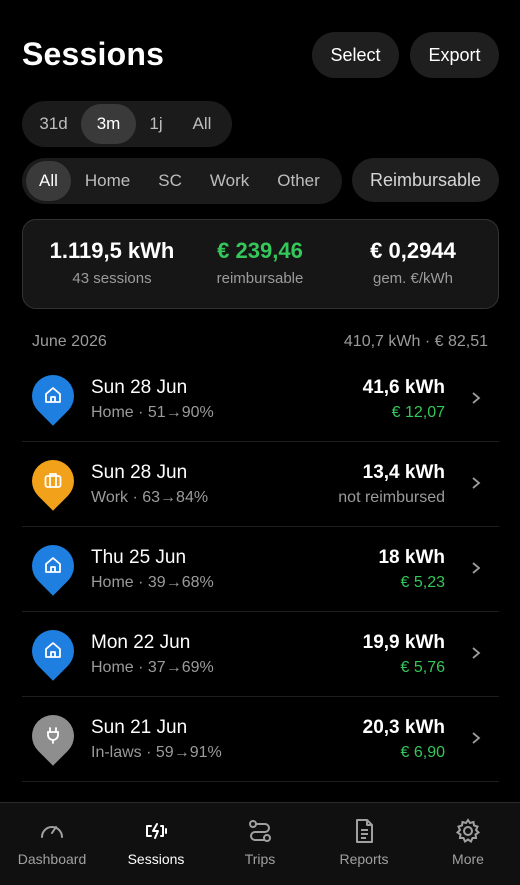 The image size is (520, 885). I want to click on energy-stat: 1.119,5 kWh 43 sessions, so click(112, 262).